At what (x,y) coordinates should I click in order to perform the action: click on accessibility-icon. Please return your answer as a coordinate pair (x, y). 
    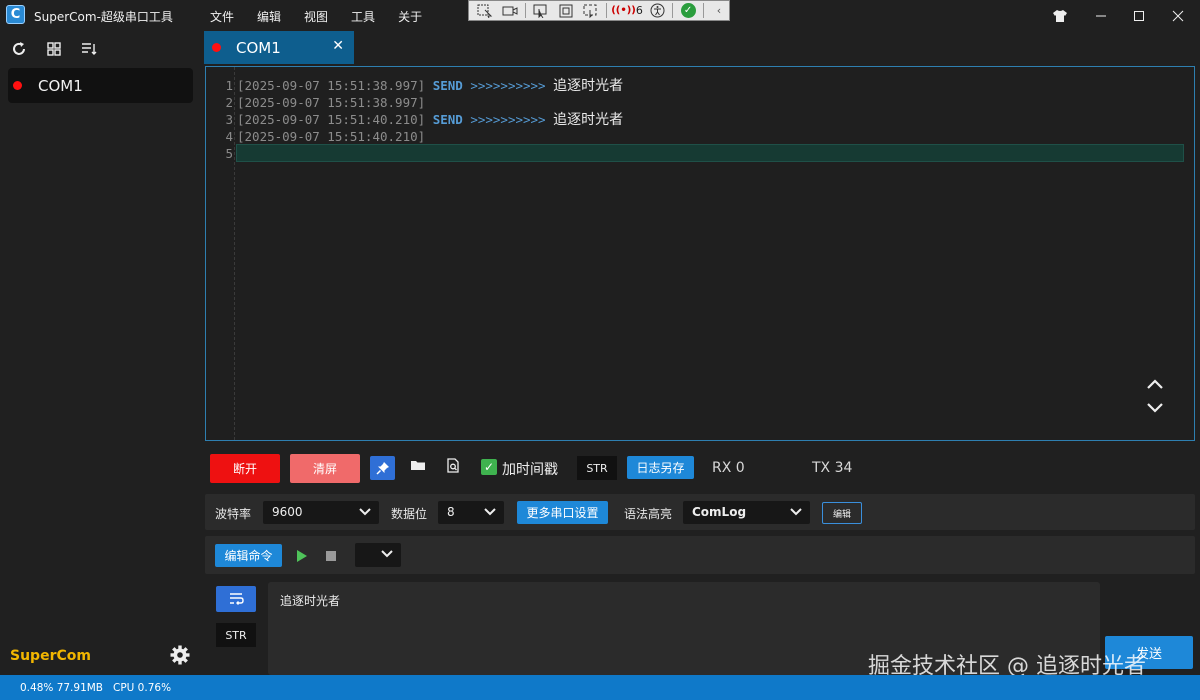
    Looking at the image, I should click on (657, 11).